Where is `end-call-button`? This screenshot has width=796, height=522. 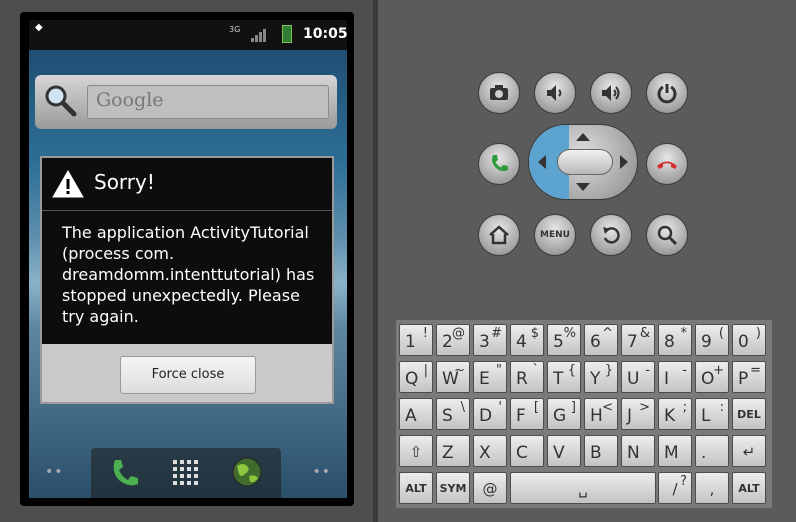 end-call-button is located at coordinates (667, 164).